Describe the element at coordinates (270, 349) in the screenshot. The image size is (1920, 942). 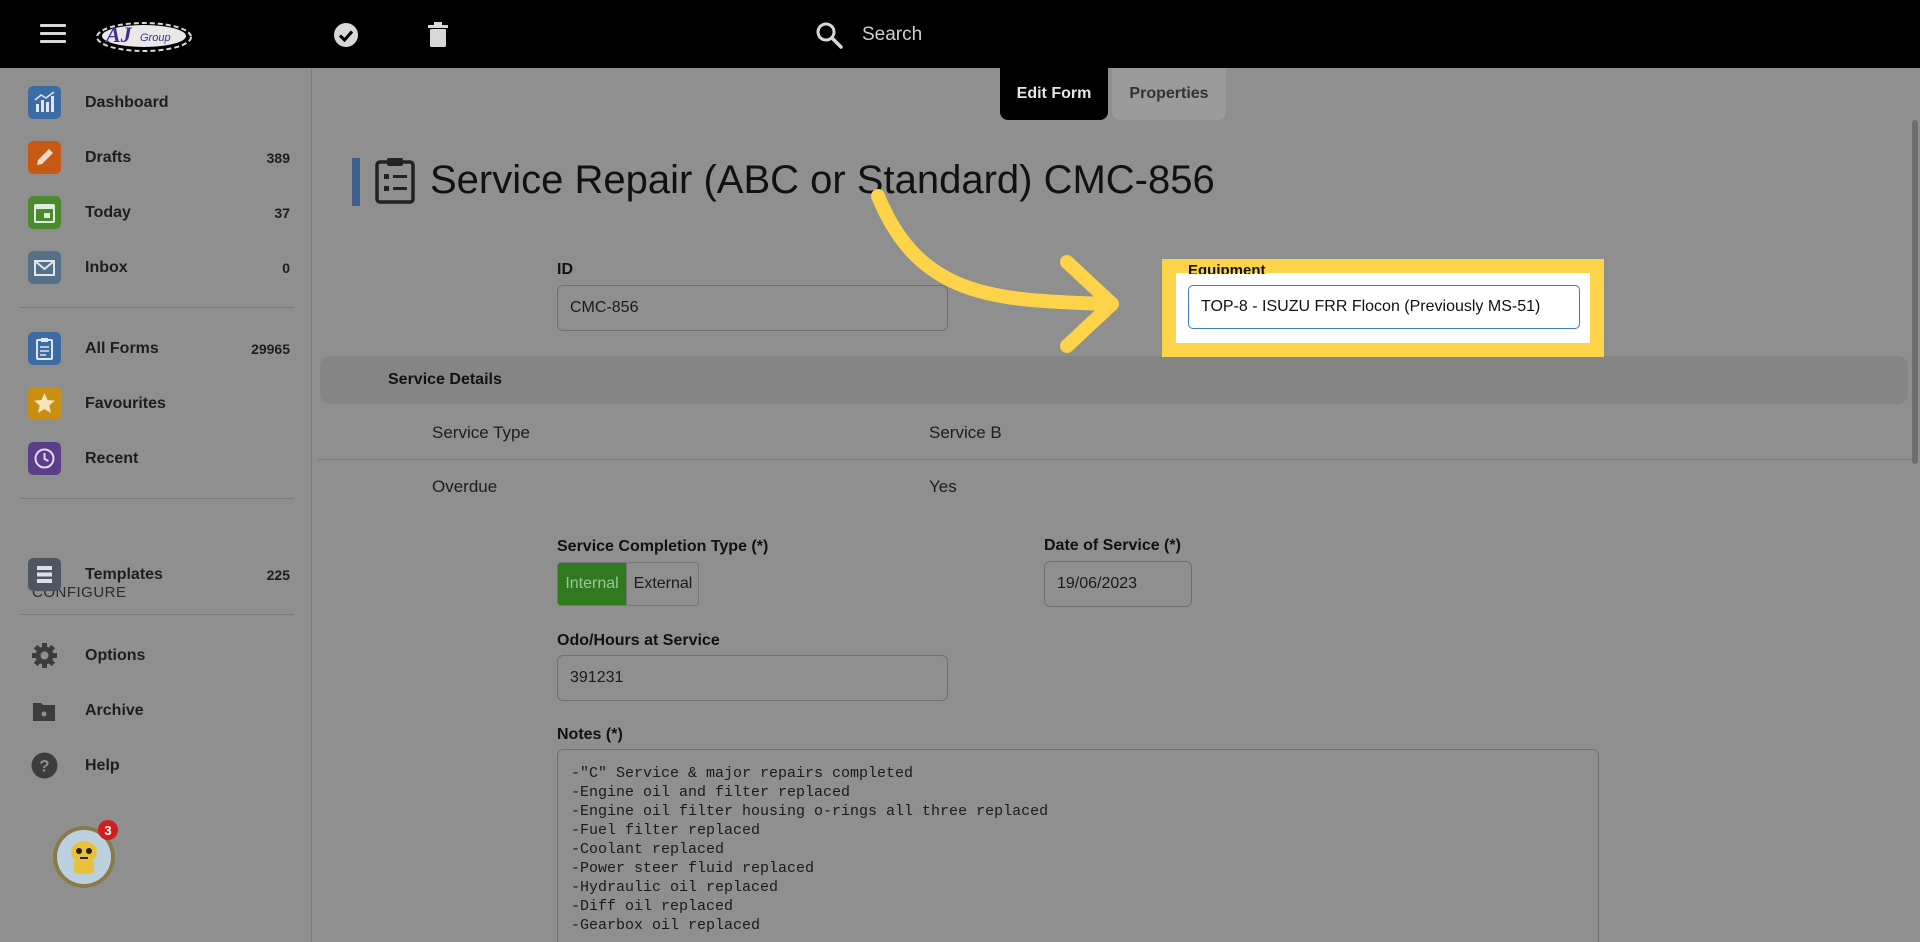
I see `sidebar-item-count: 29965` at that location.